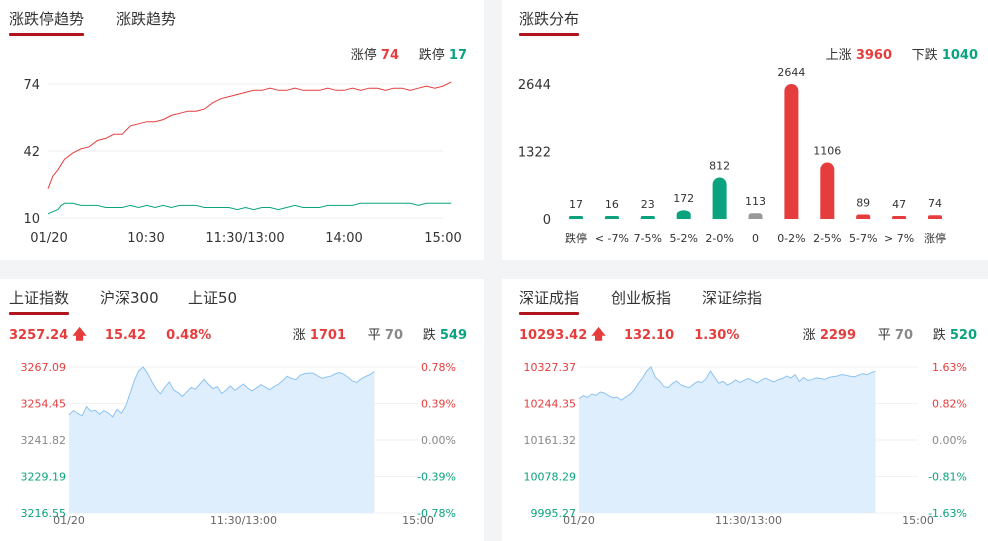 The width and height of the screenshot is (988, 541). What do you see at coordinates (863, 238) in the screenshot?
I see `category-label: 5-7%` at bounding box center [863, 238].